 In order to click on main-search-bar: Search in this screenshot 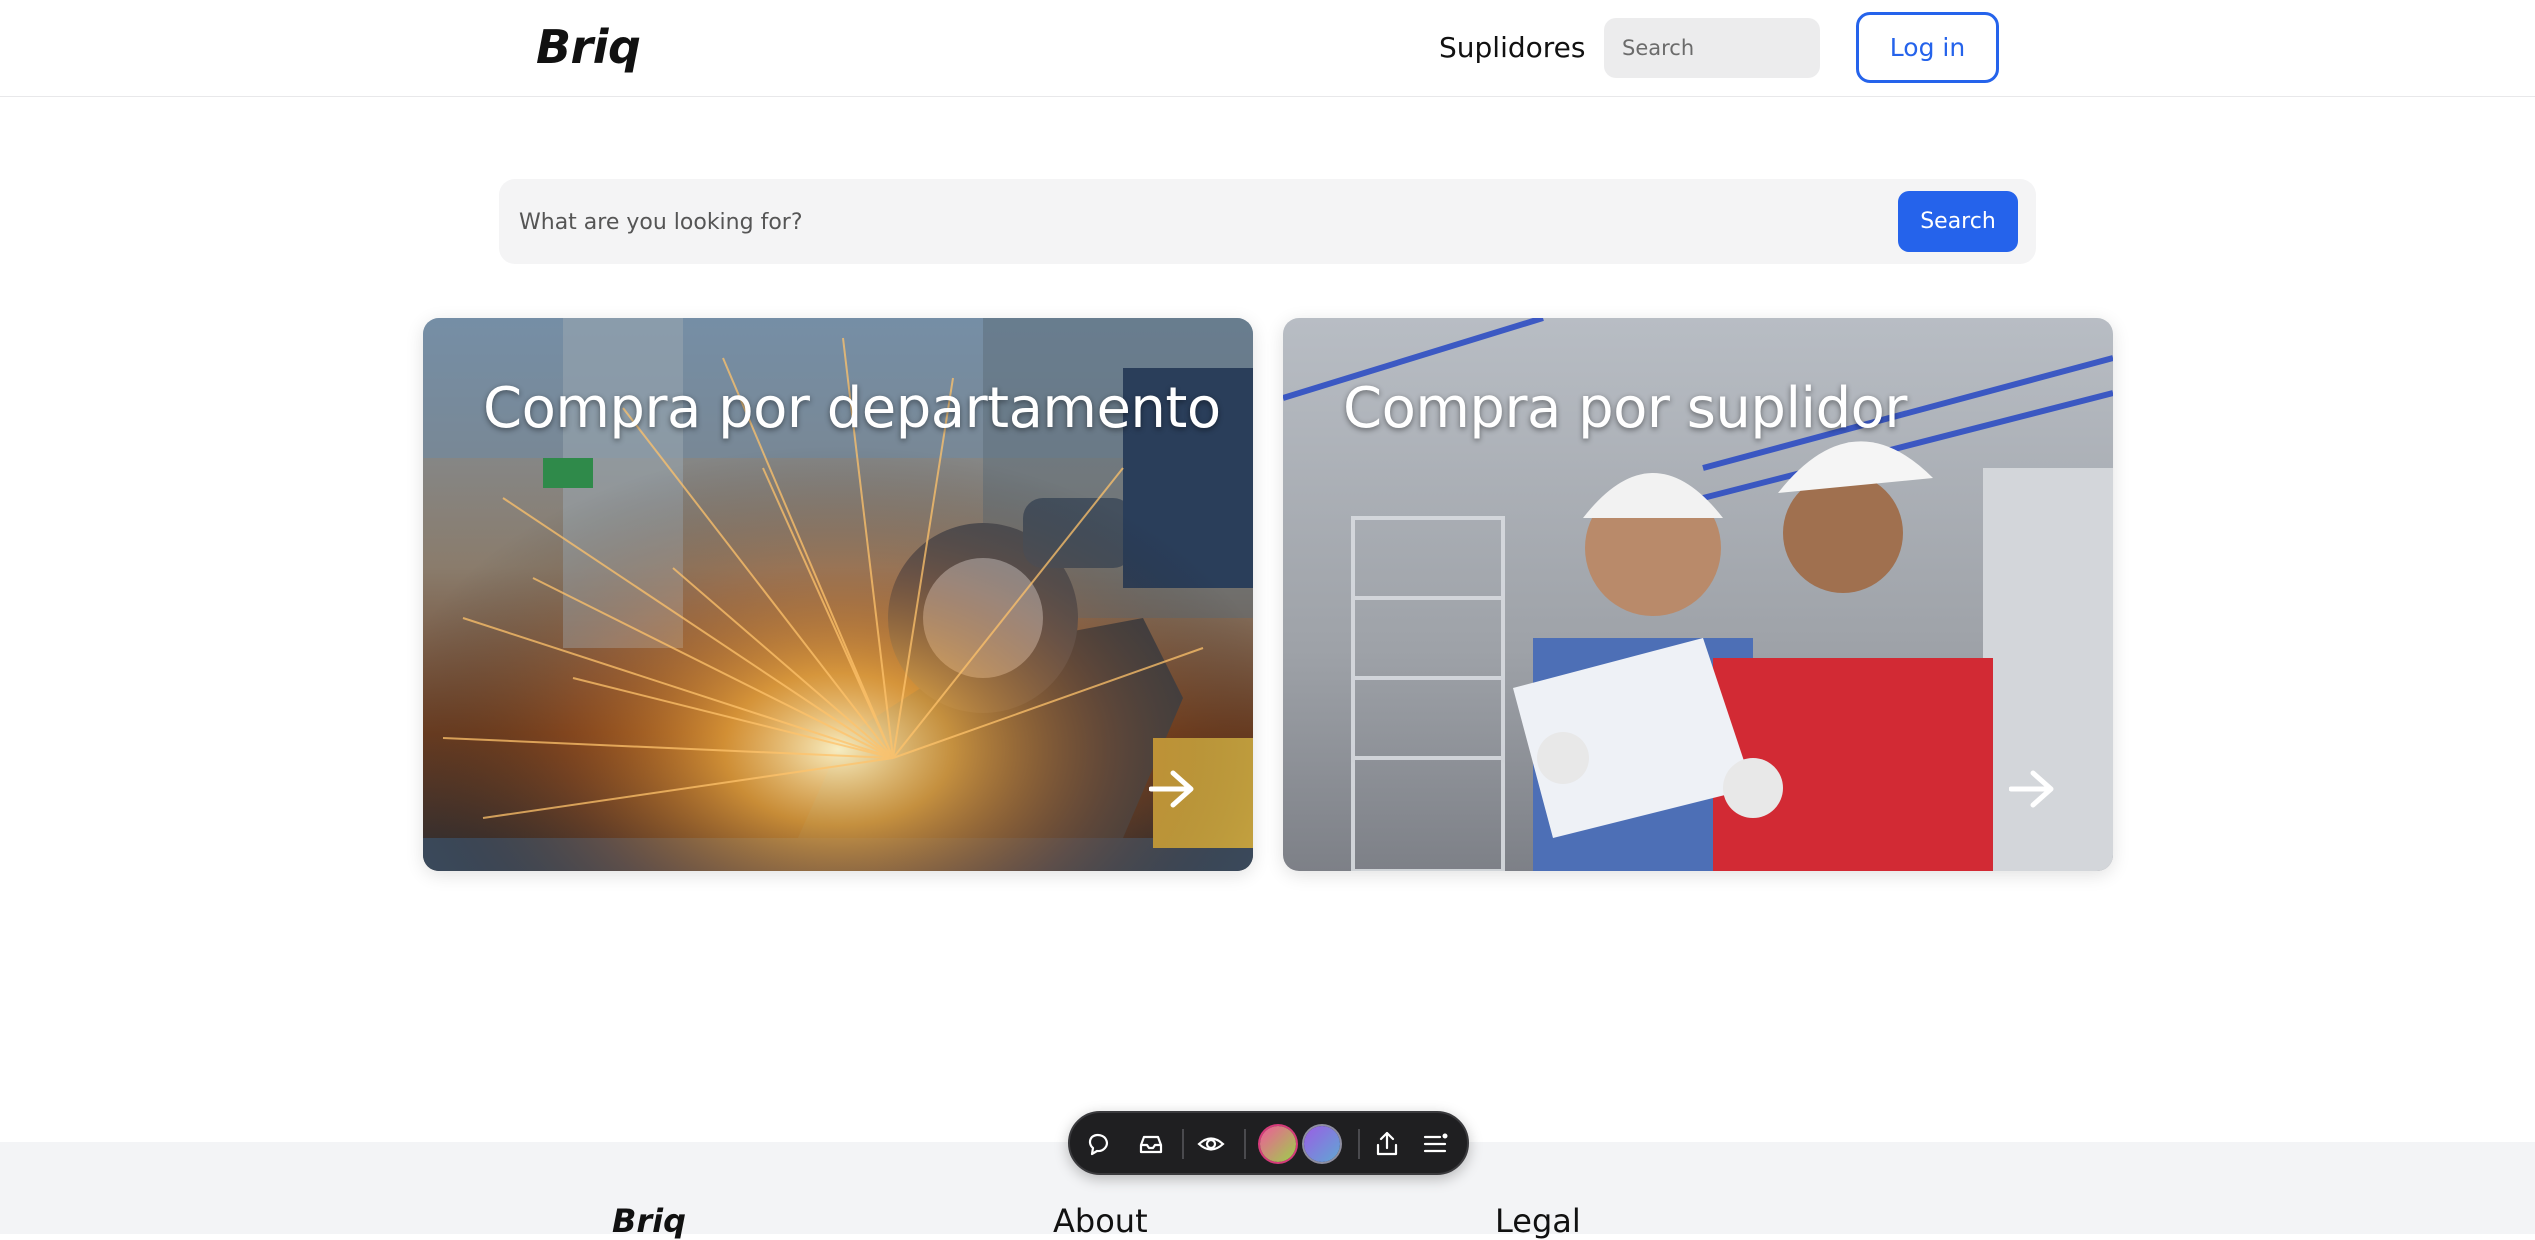, I will do `click(1267, 221)`.